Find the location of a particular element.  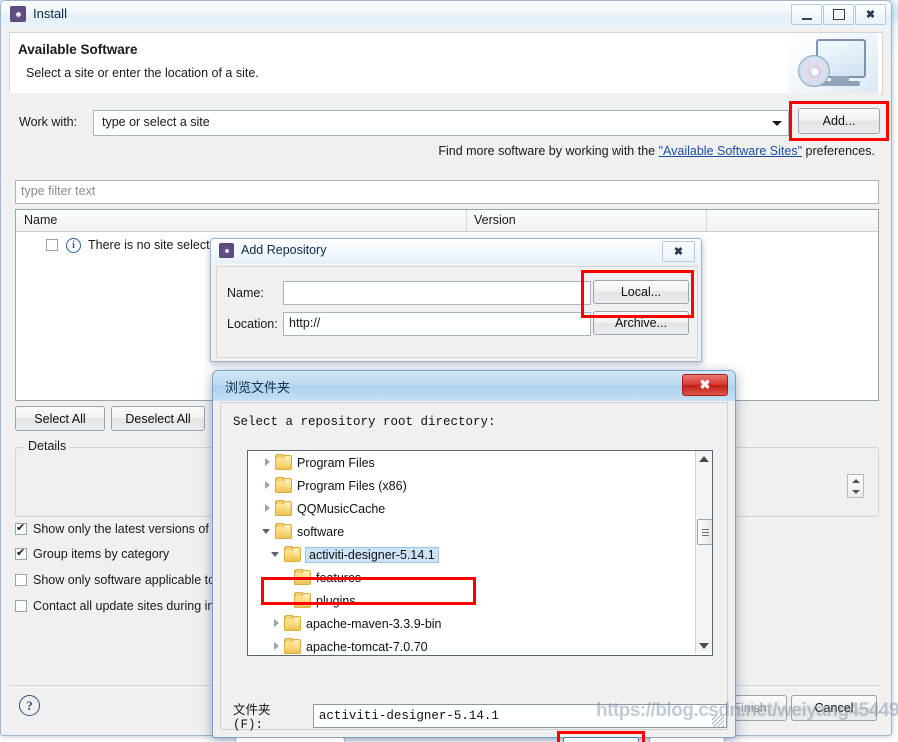

browse-folder-title: 浏览文件夹 is located at coordinates (258, 387).